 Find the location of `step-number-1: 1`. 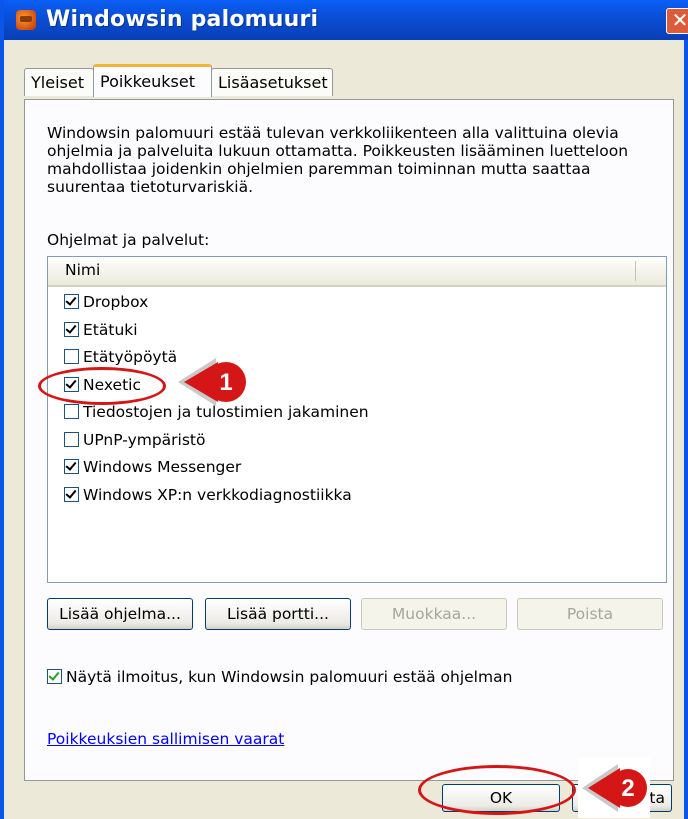

step-number-1: 1 is located at coordinates (225, 382).